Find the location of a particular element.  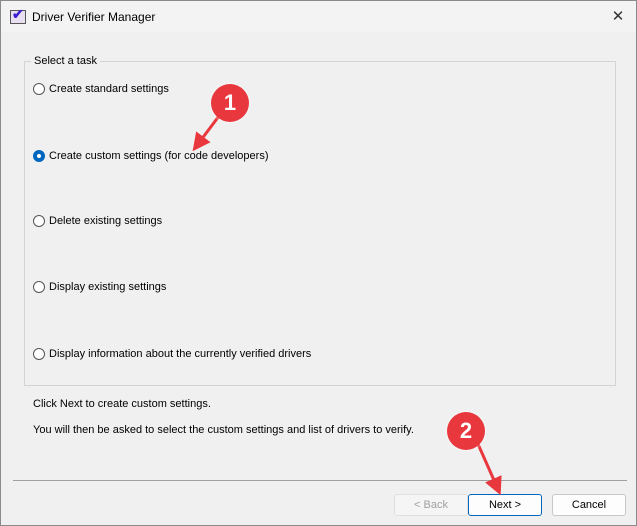

annotation-badge-2: 2 is located at coordinates (466, 431).